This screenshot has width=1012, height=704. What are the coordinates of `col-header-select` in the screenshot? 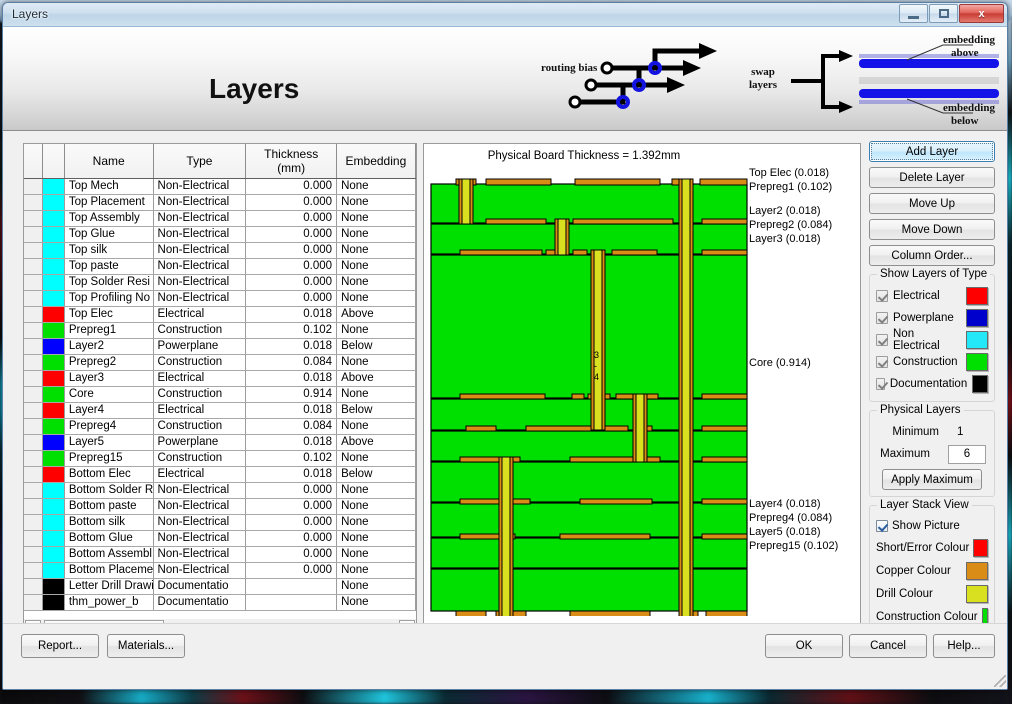 It's located at (33, 161).